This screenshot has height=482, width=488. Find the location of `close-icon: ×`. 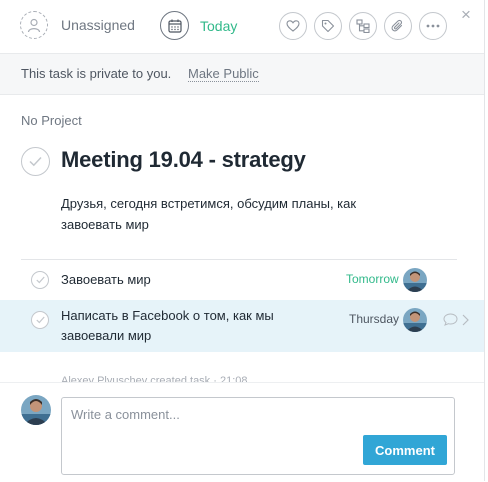

close-icon: × is located at coordinates (466, 14).